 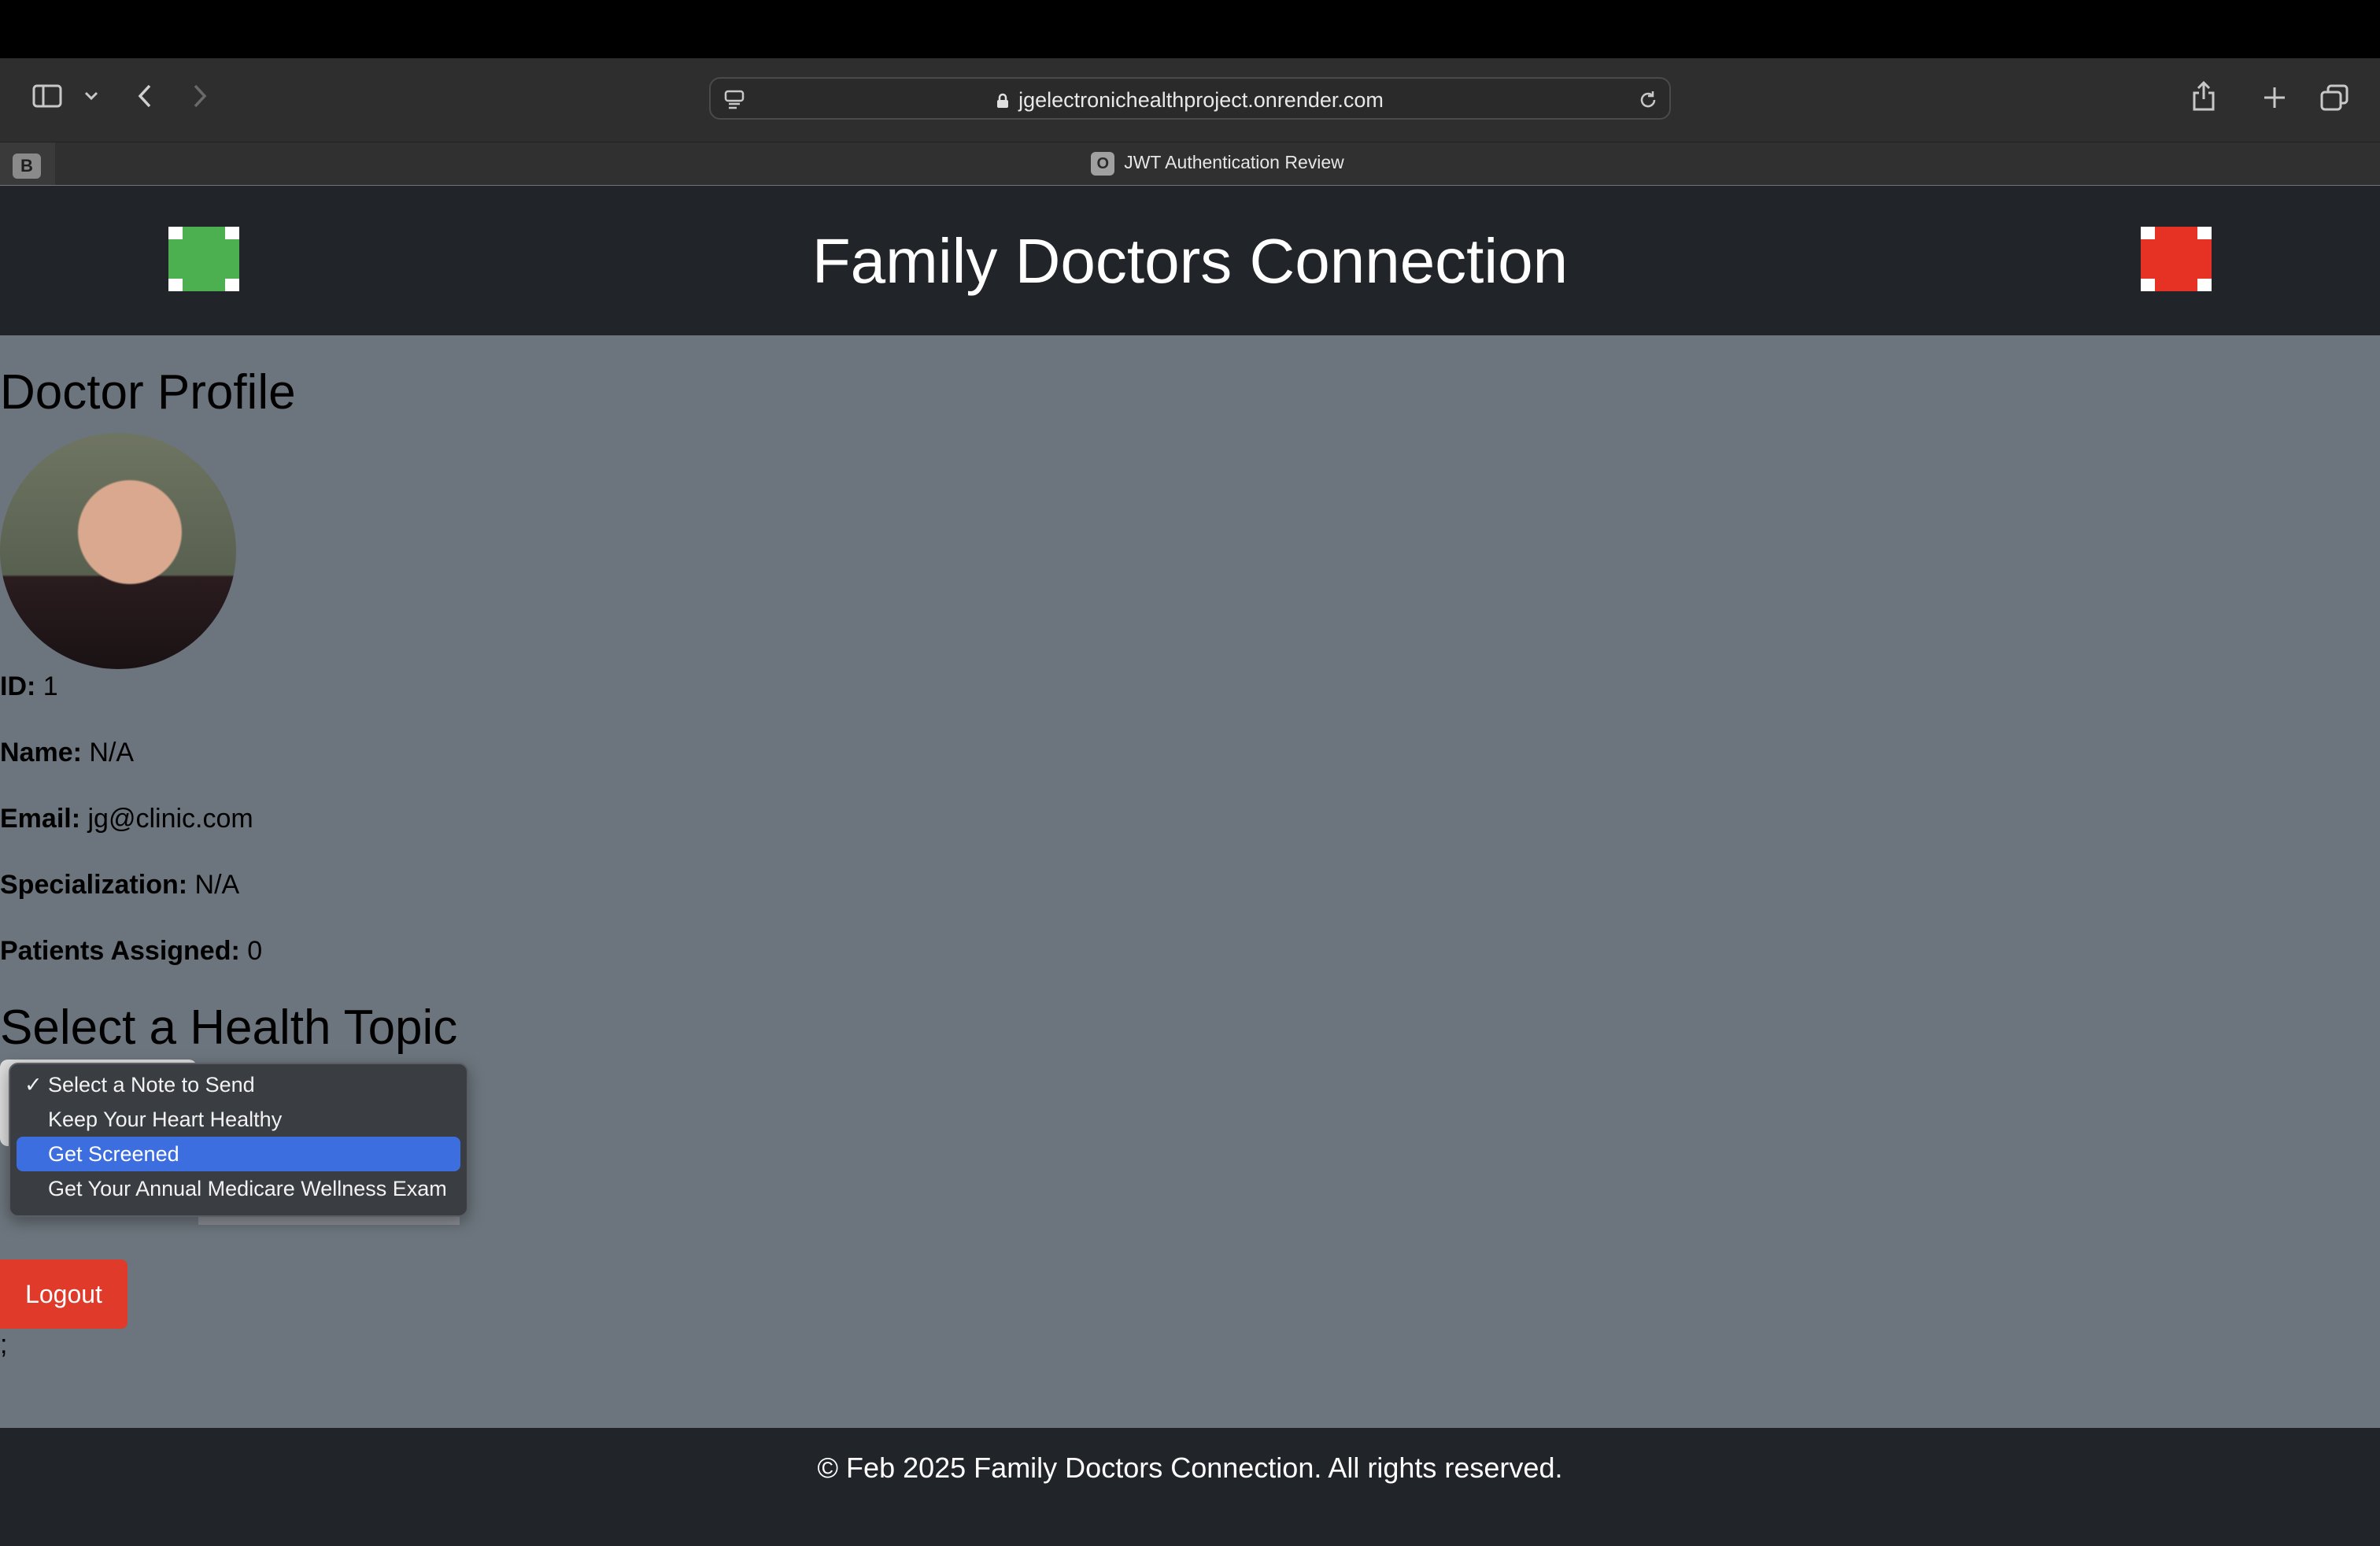 I want to click on url-text: jgelectronichealthproject.onrender.com, so click(x=1201, y=100).